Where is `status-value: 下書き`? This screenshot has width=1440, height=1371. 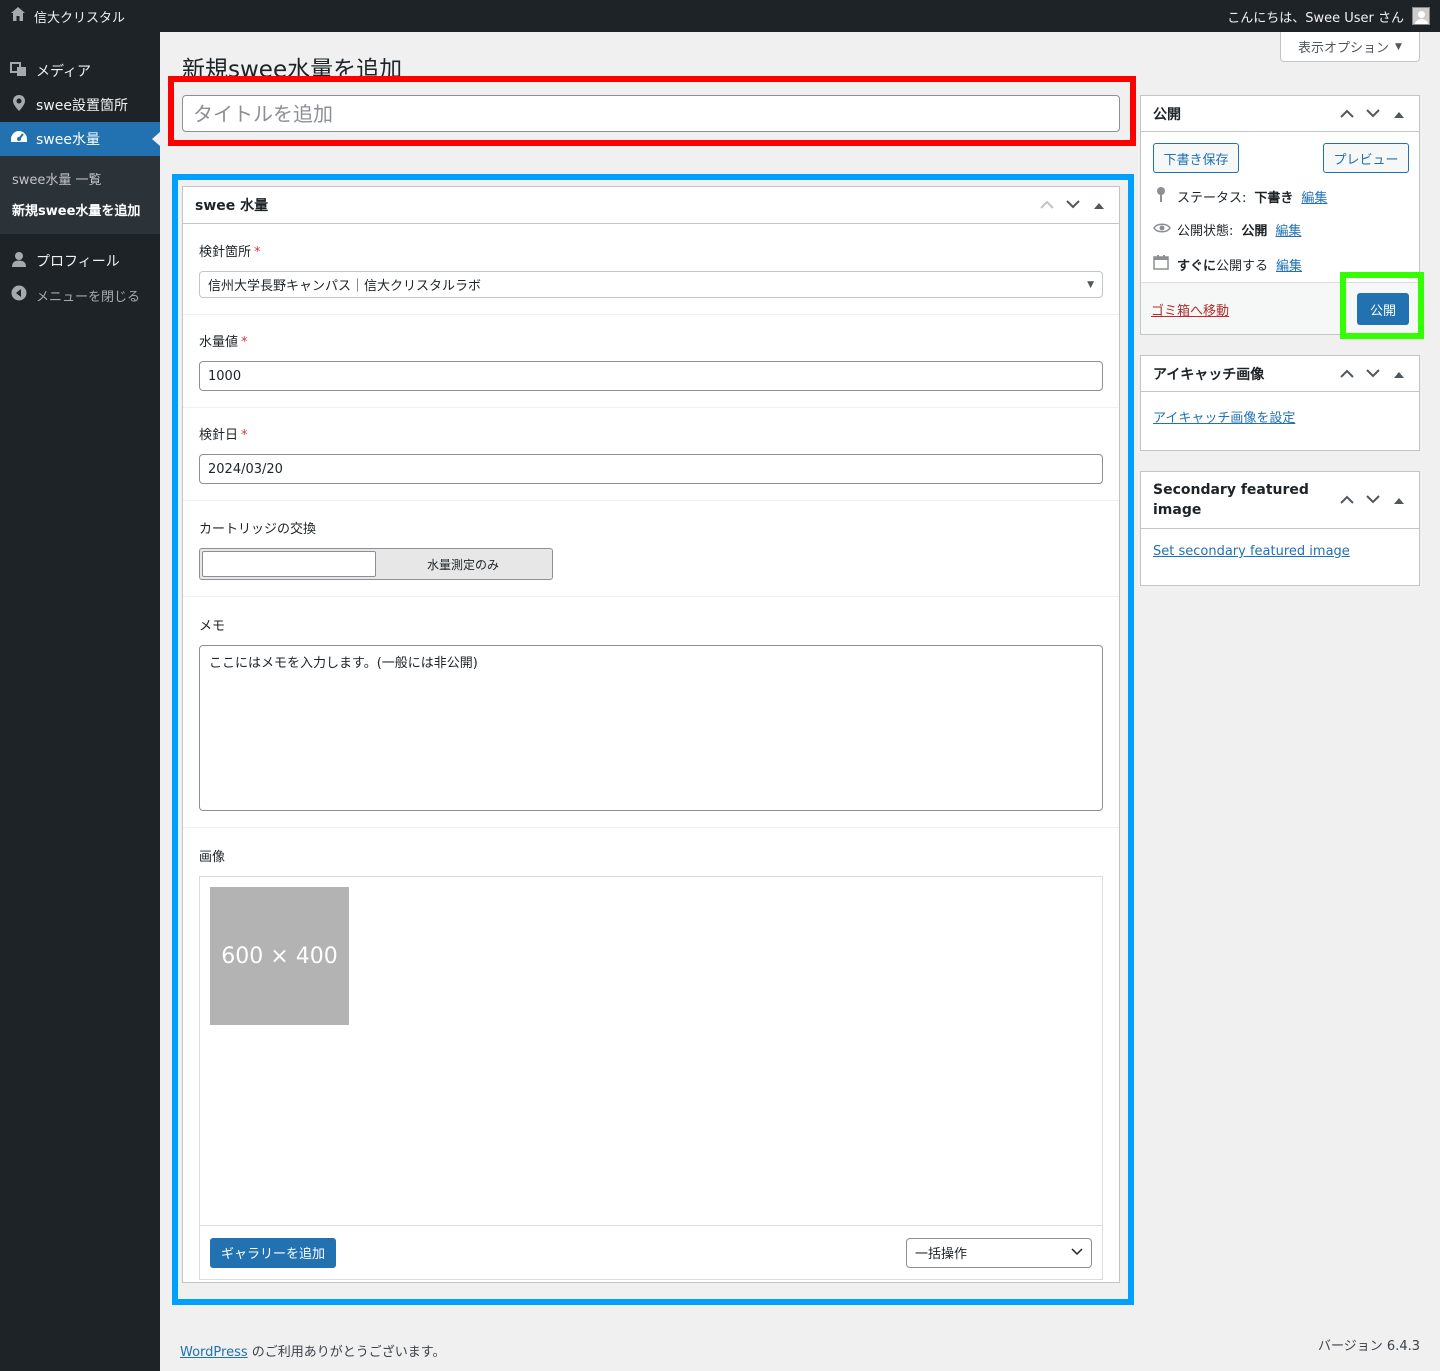 status-value: 下書き is located at coordinates (1274, 198).